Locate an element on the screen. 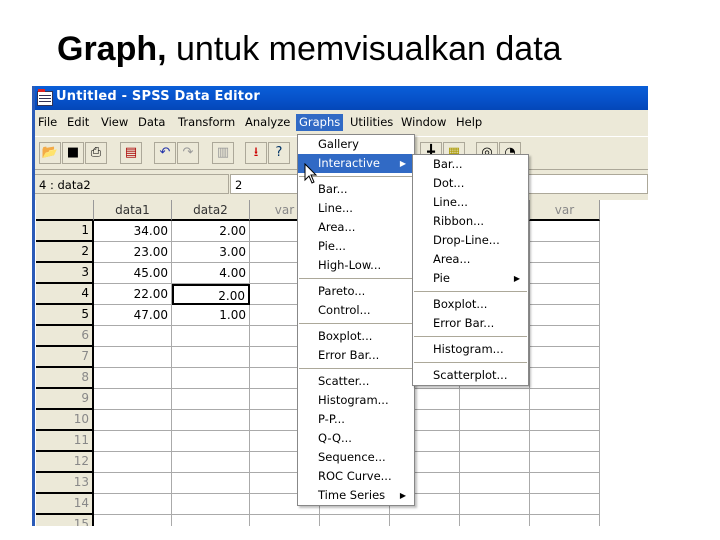 This screenshot has height=540, width=720. menu-window: Window is located at coordinates (423, 122).